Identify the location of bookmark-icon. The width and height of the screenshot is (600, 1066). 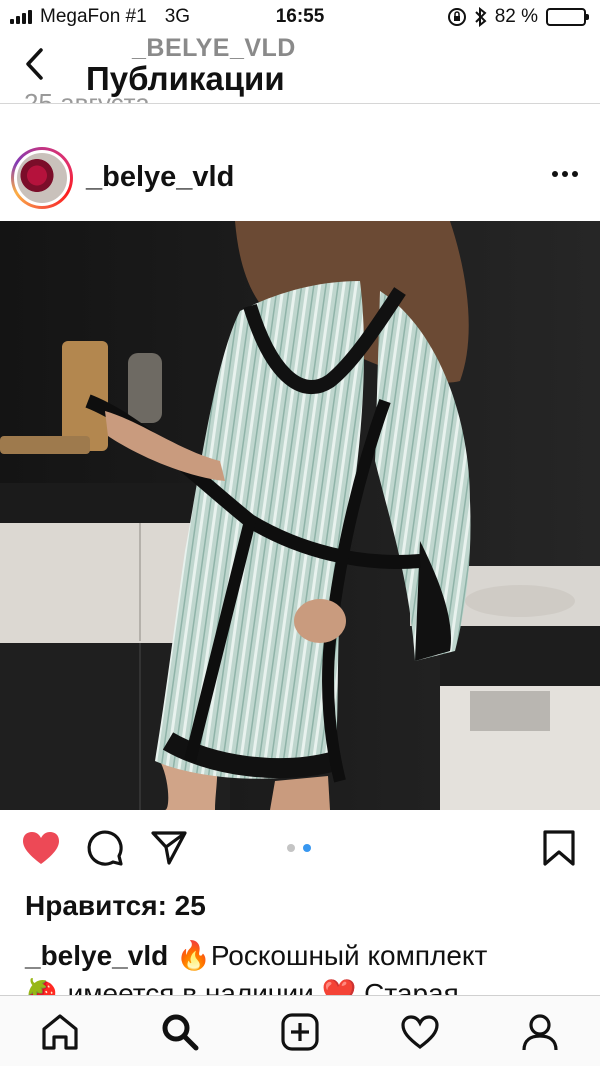
(559, 848).